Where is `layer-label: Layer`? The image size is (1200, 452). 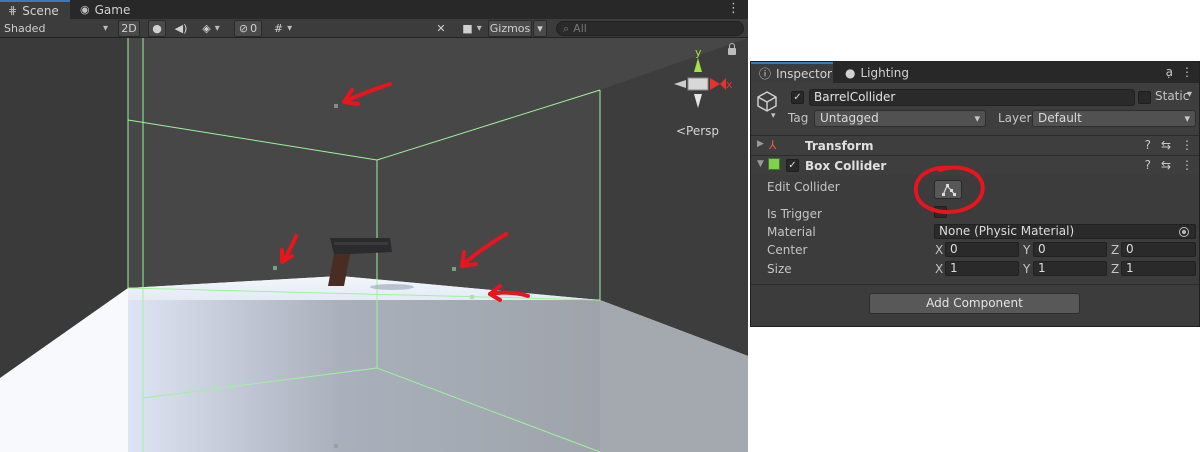 layer-label: Layer is located at coordinates (1015, 118).